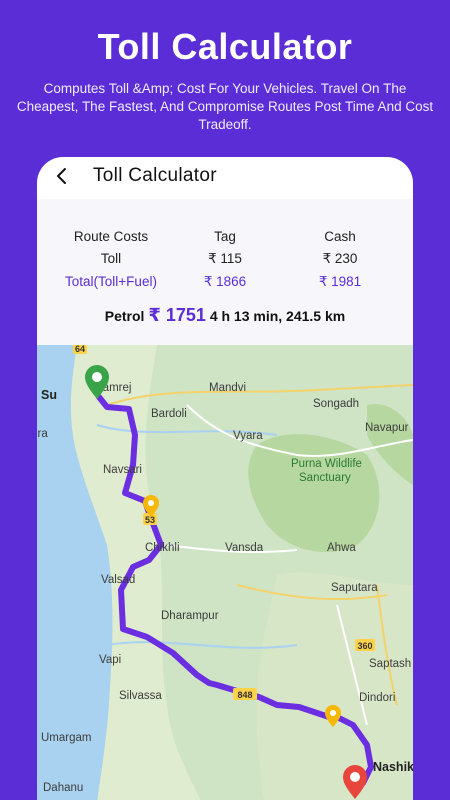 This screenshot has height=800, width=450. I want to click on table-row-total: Total(Toll+Fuel) ₹ 1866 ₹ 1981, so click(225, 284).